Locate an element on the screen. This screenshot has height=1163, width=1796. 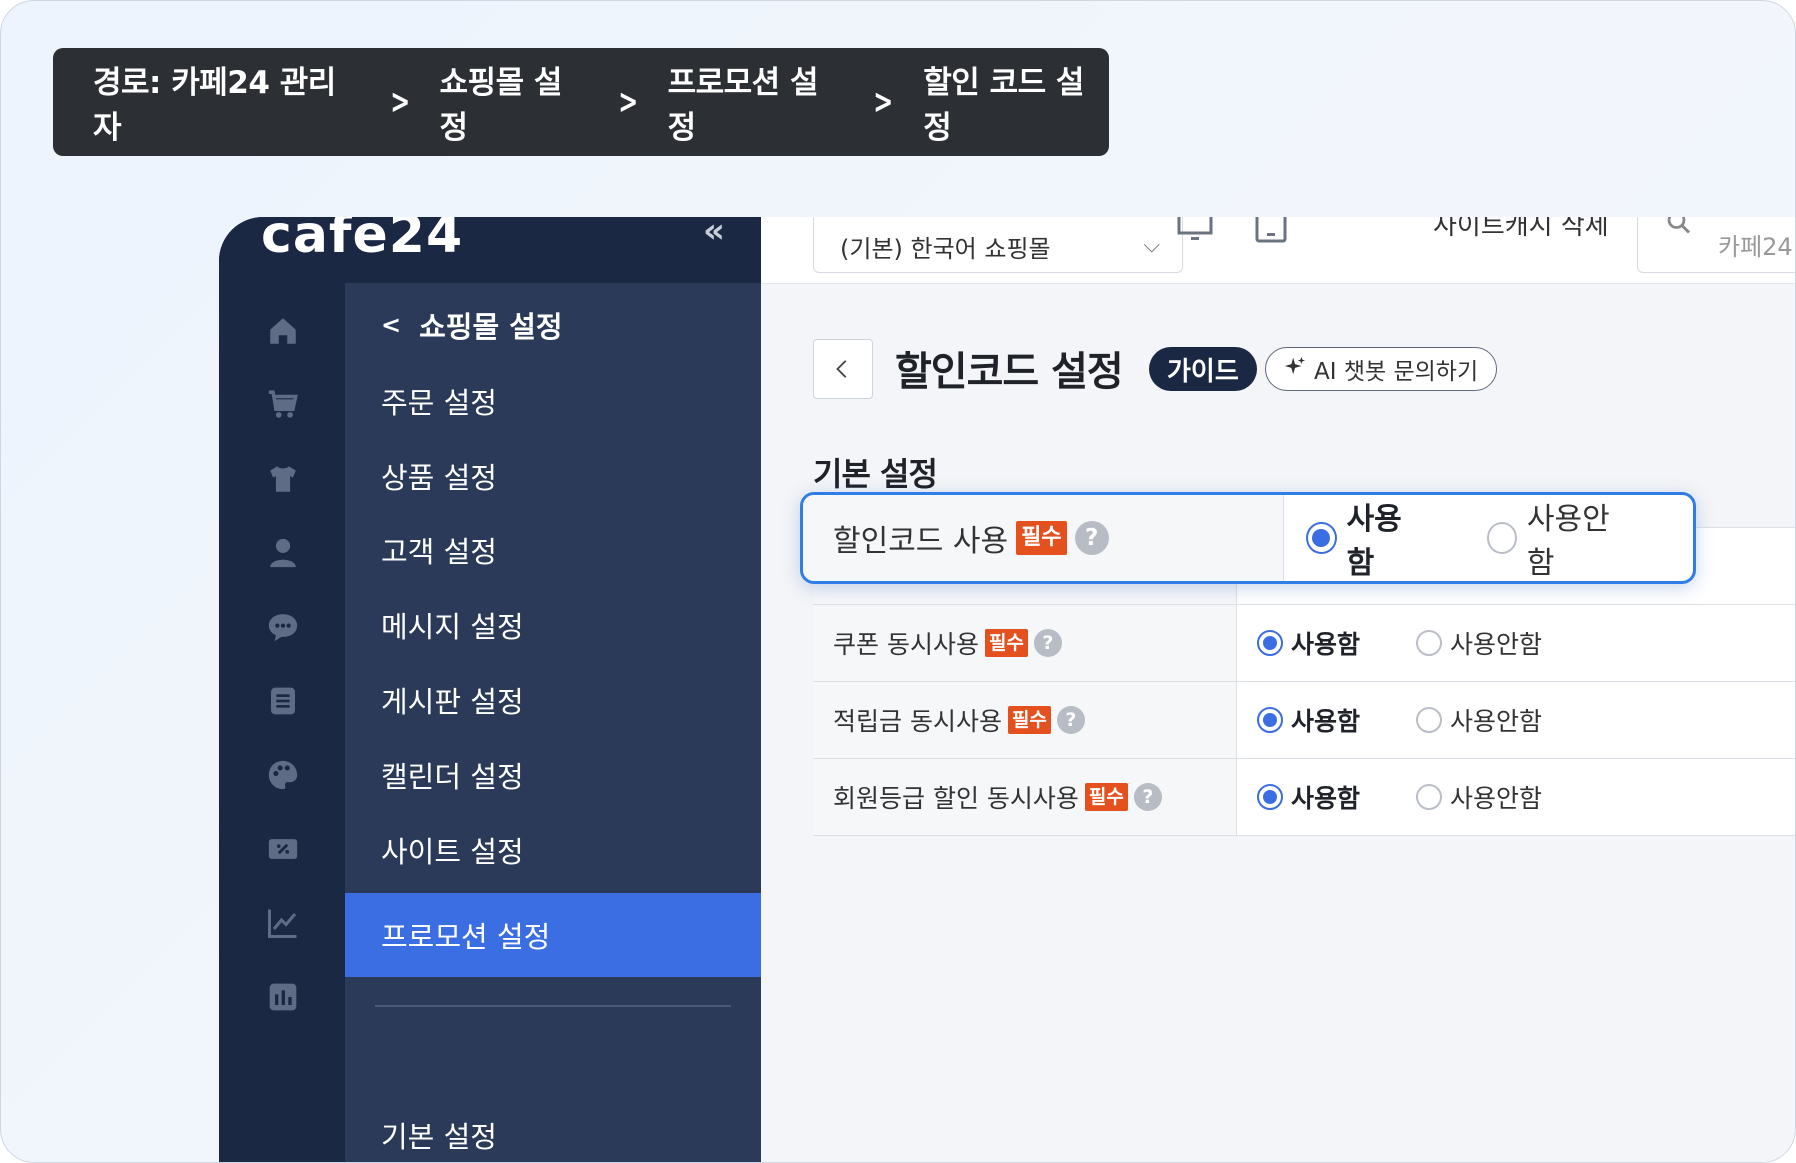
submenu-item-product: 상품 설정 is located at coordinates (553, 476).